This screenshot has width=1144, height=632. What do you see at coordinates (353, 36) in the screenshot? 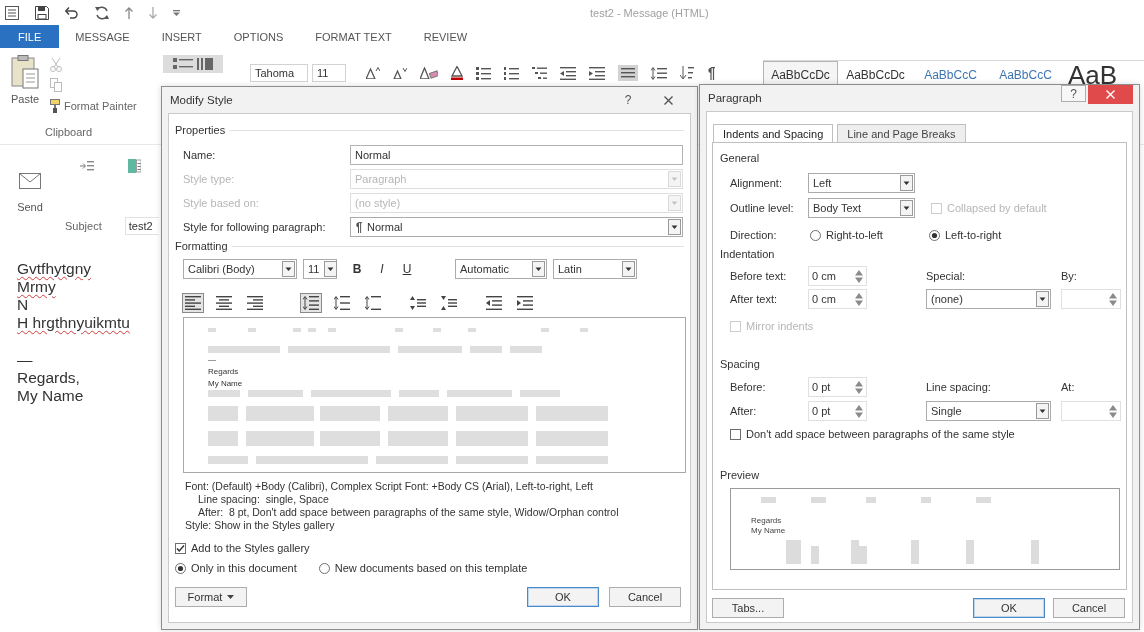
I see `ribbon-tab: FORMAT TEXT` at bounding box center [353, 36].